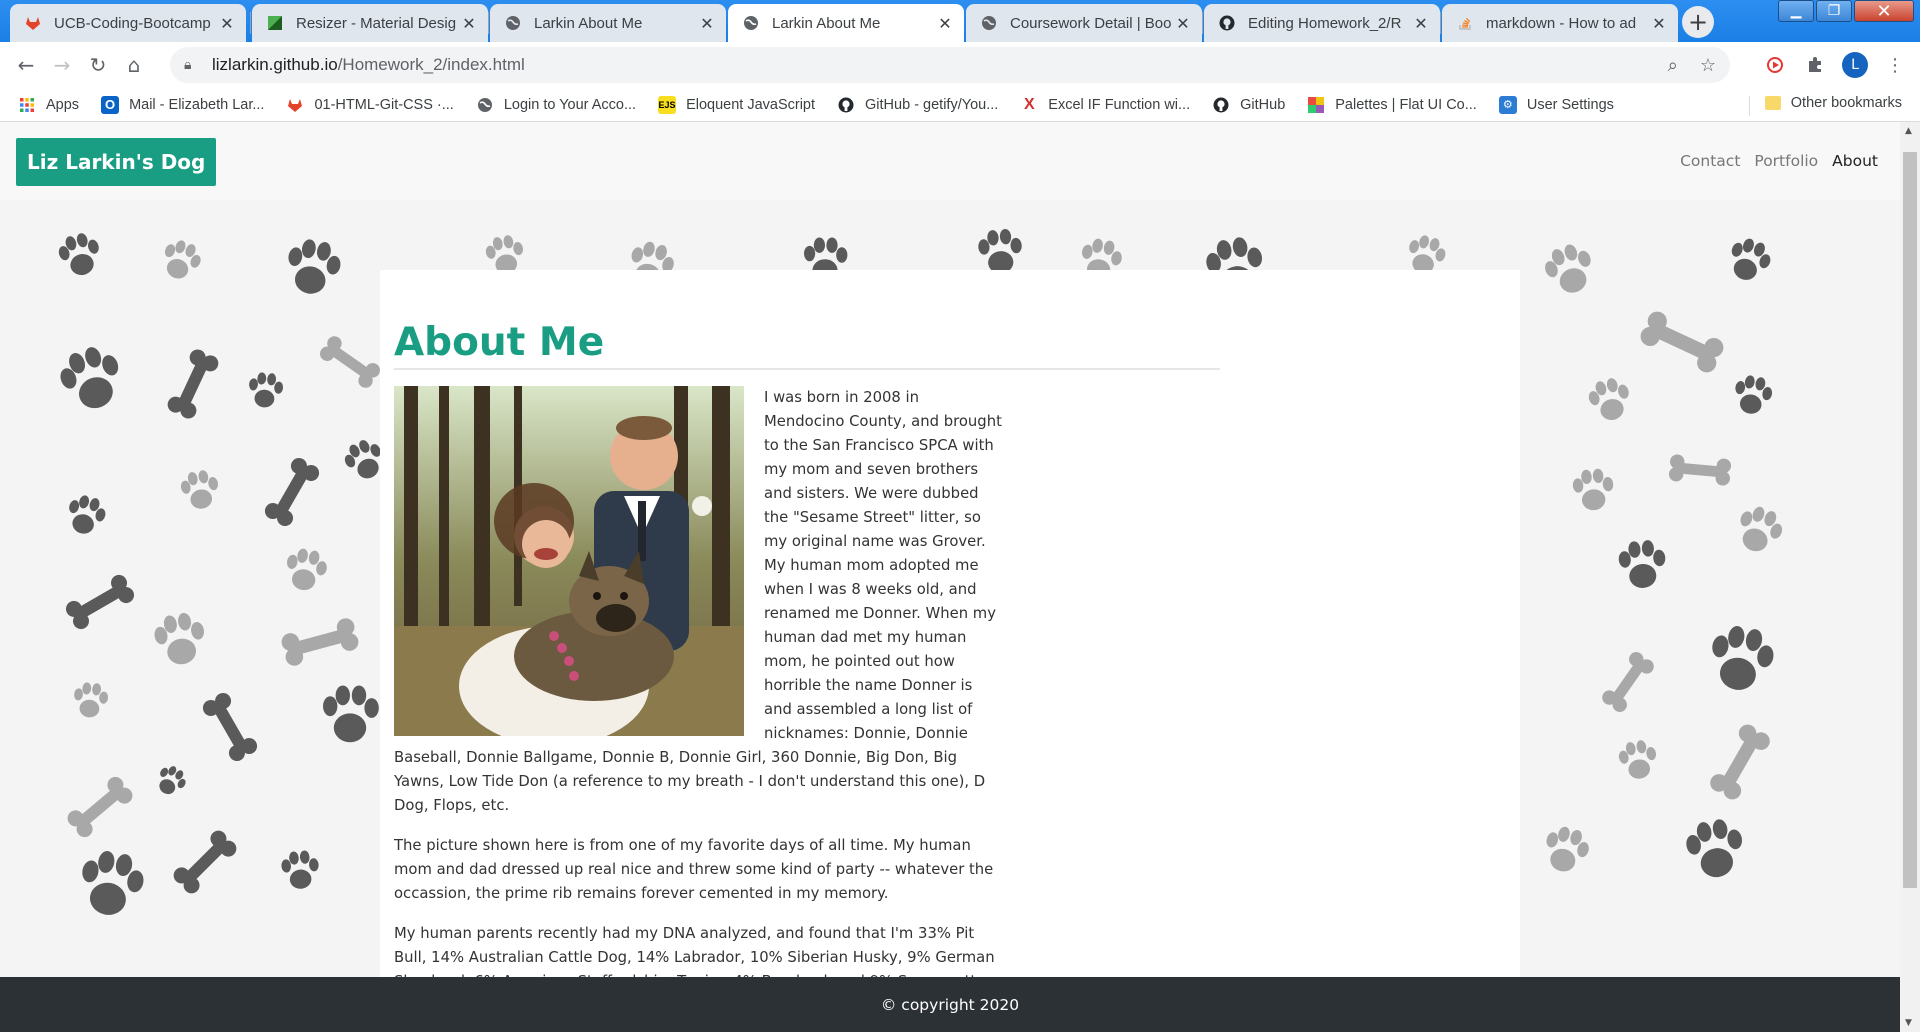 Image resolution: width=1920 pixels, height=1032 pixels. What do you see at coordinates (1855, 65) in the screenshot?
I see `profile-avatar: L` at bounding box center [1855, 65].